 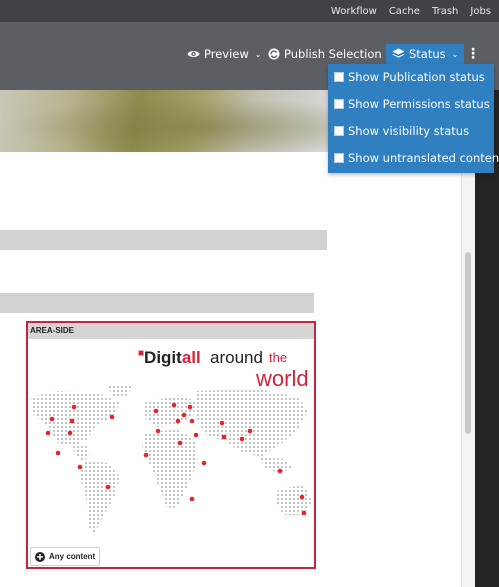 What do you see at coordinates (249, 11) in the screenshot?
I see `top-bar: Workflow Cache Trash Jobs` at bounding box center [249, 11].